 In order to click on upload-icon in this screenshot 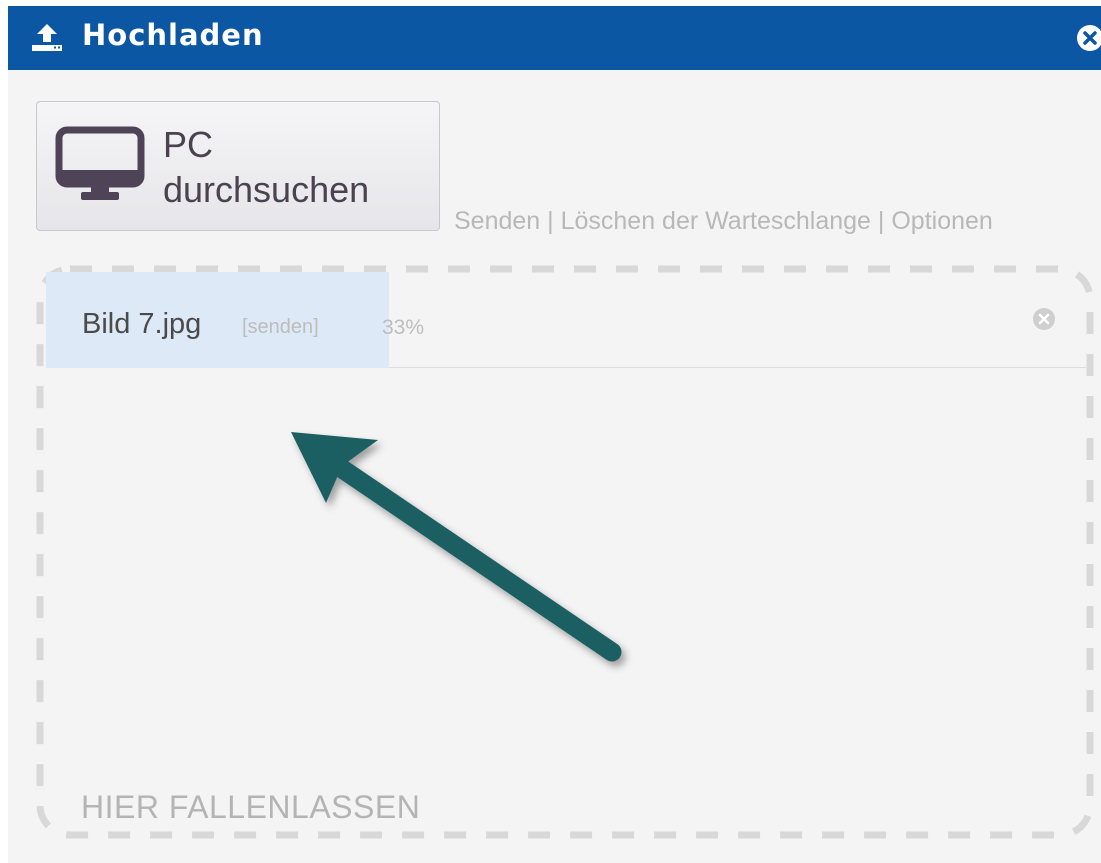, I will do `click(47, 37)`.